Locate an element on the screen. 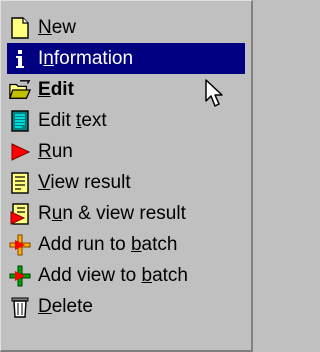  text-document-icon is located at coordinates (20, 120).